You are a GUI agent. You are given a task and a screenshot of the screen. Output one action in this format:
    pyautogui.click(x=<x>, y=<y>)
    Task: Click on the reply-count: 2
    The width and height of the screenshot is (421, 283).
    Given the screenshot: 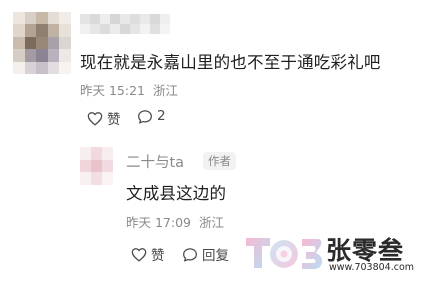 What is the action you would take?
    pyautogui.click(x=161, y=116)
    